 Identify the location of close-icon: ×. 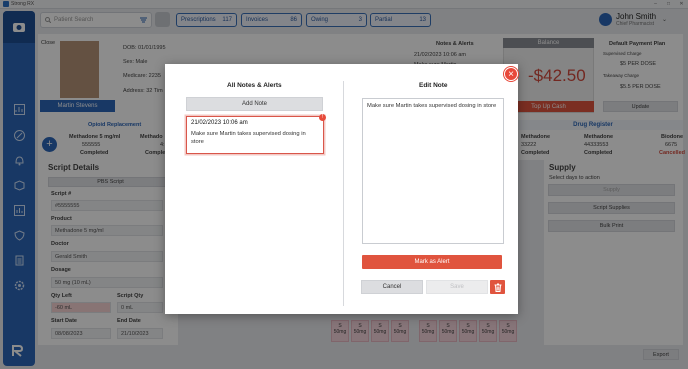
(511, 74).